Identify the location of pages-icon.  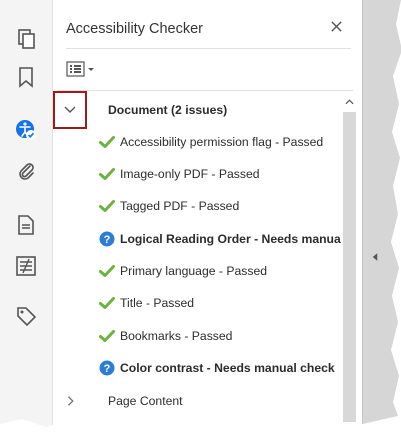
(26, 39).